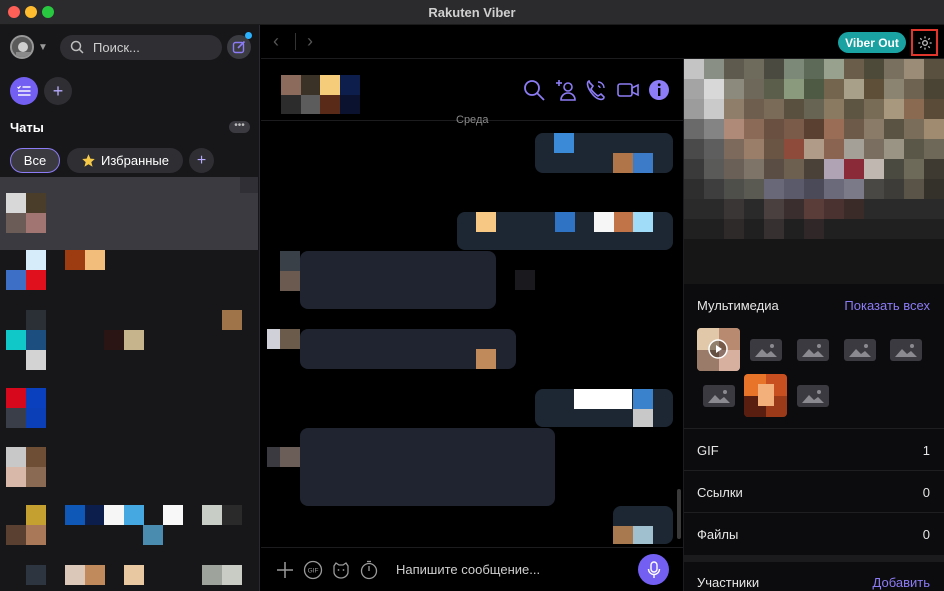  I want to click on media-section: Мультимедиа Показать всех, so click(814, 356).